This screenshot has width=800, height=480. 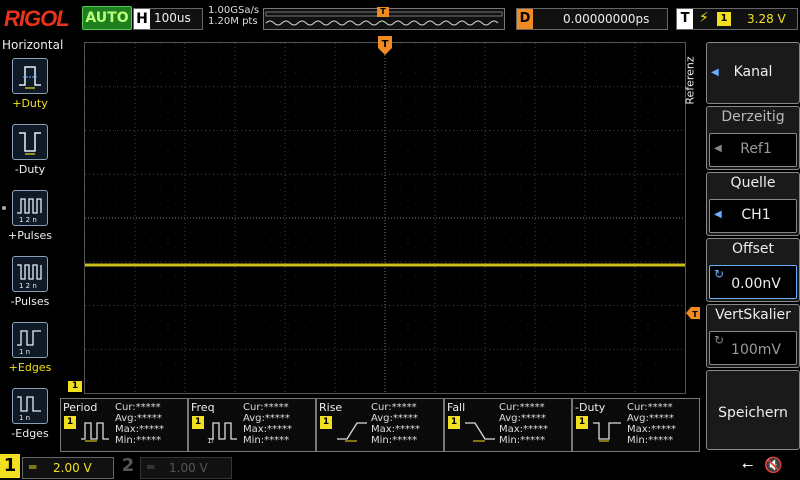 I want to click on kanal-button: ◀ Kanal, so click(x=753, y=73).